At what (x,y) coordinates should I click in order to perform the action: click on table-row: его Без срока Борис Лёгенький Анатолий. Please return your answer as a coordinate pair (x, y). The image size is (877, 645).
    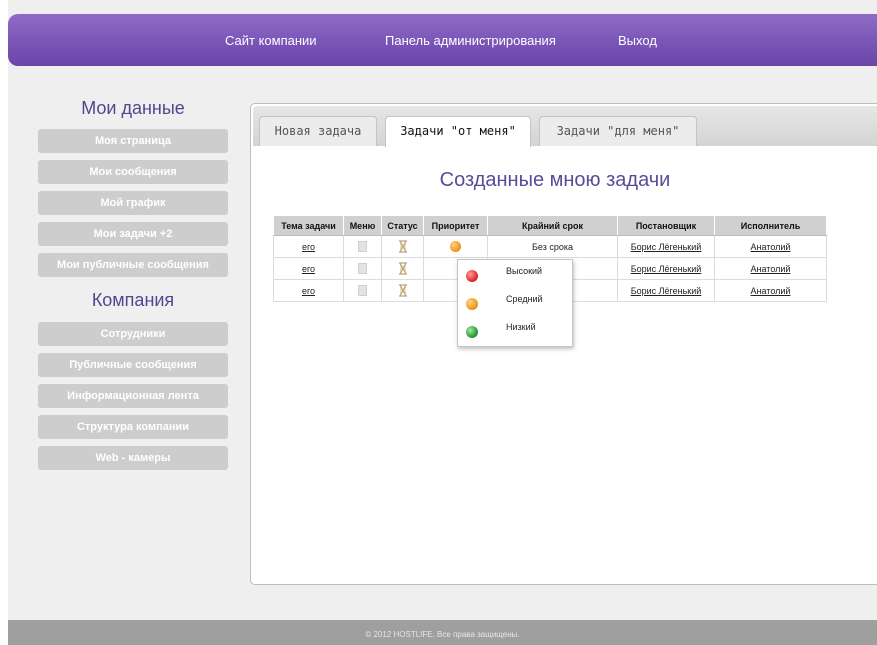
    Looking at the image, I should click on (550, 246).